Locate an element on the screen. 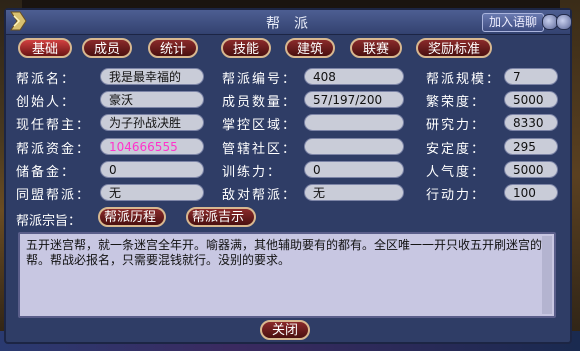 Image resolution: width=580 pixels, height=351 pixels. reserve-label: 储备金： is located at coordinates (46, 172).